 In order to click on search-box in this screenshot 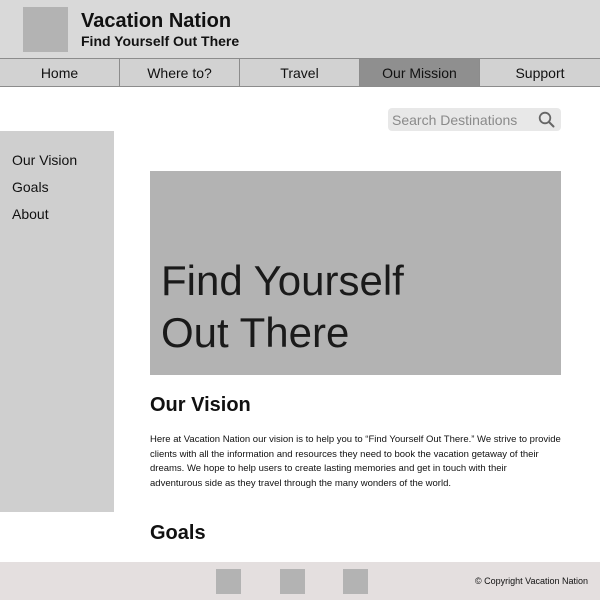, I will do `click(474, 119)`.